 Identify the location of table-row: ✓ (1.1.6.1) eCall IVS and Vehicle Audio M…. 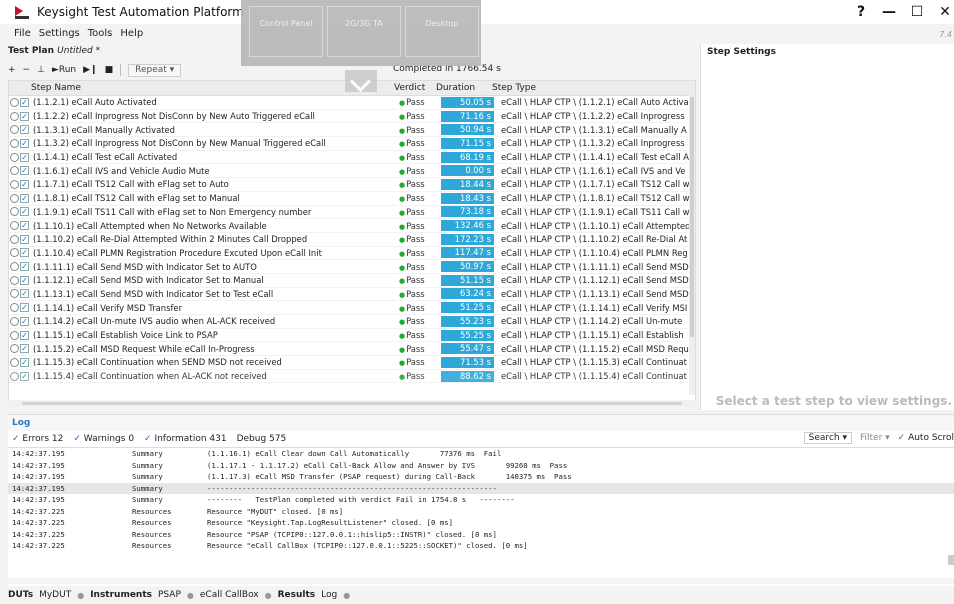
(352, 171).